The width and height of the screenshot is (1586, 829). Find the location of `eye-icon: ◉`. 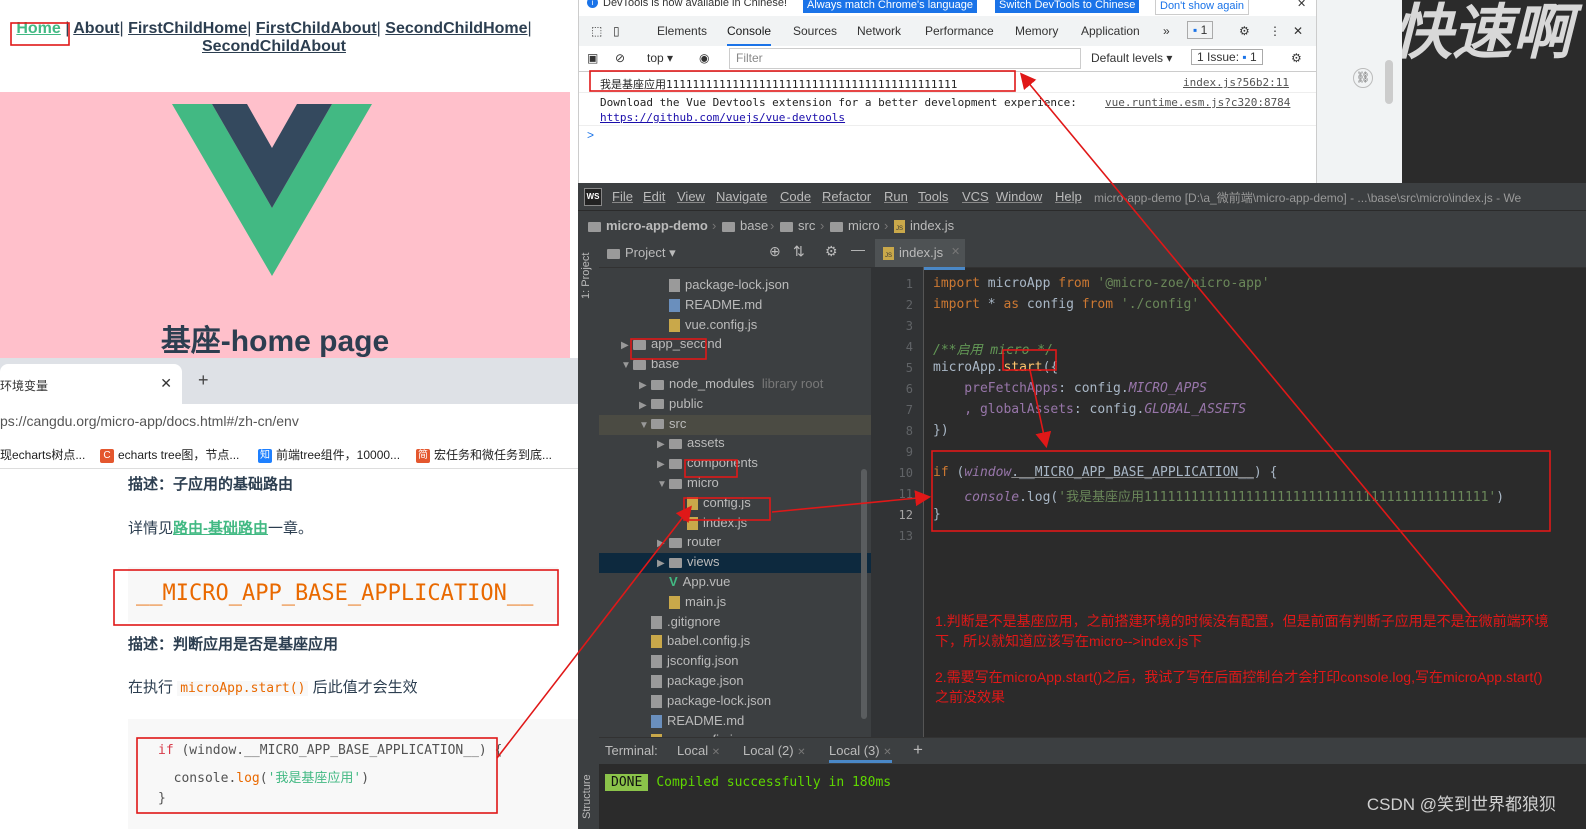

eye-icon: ◉ is located at coordinates (704, 58).